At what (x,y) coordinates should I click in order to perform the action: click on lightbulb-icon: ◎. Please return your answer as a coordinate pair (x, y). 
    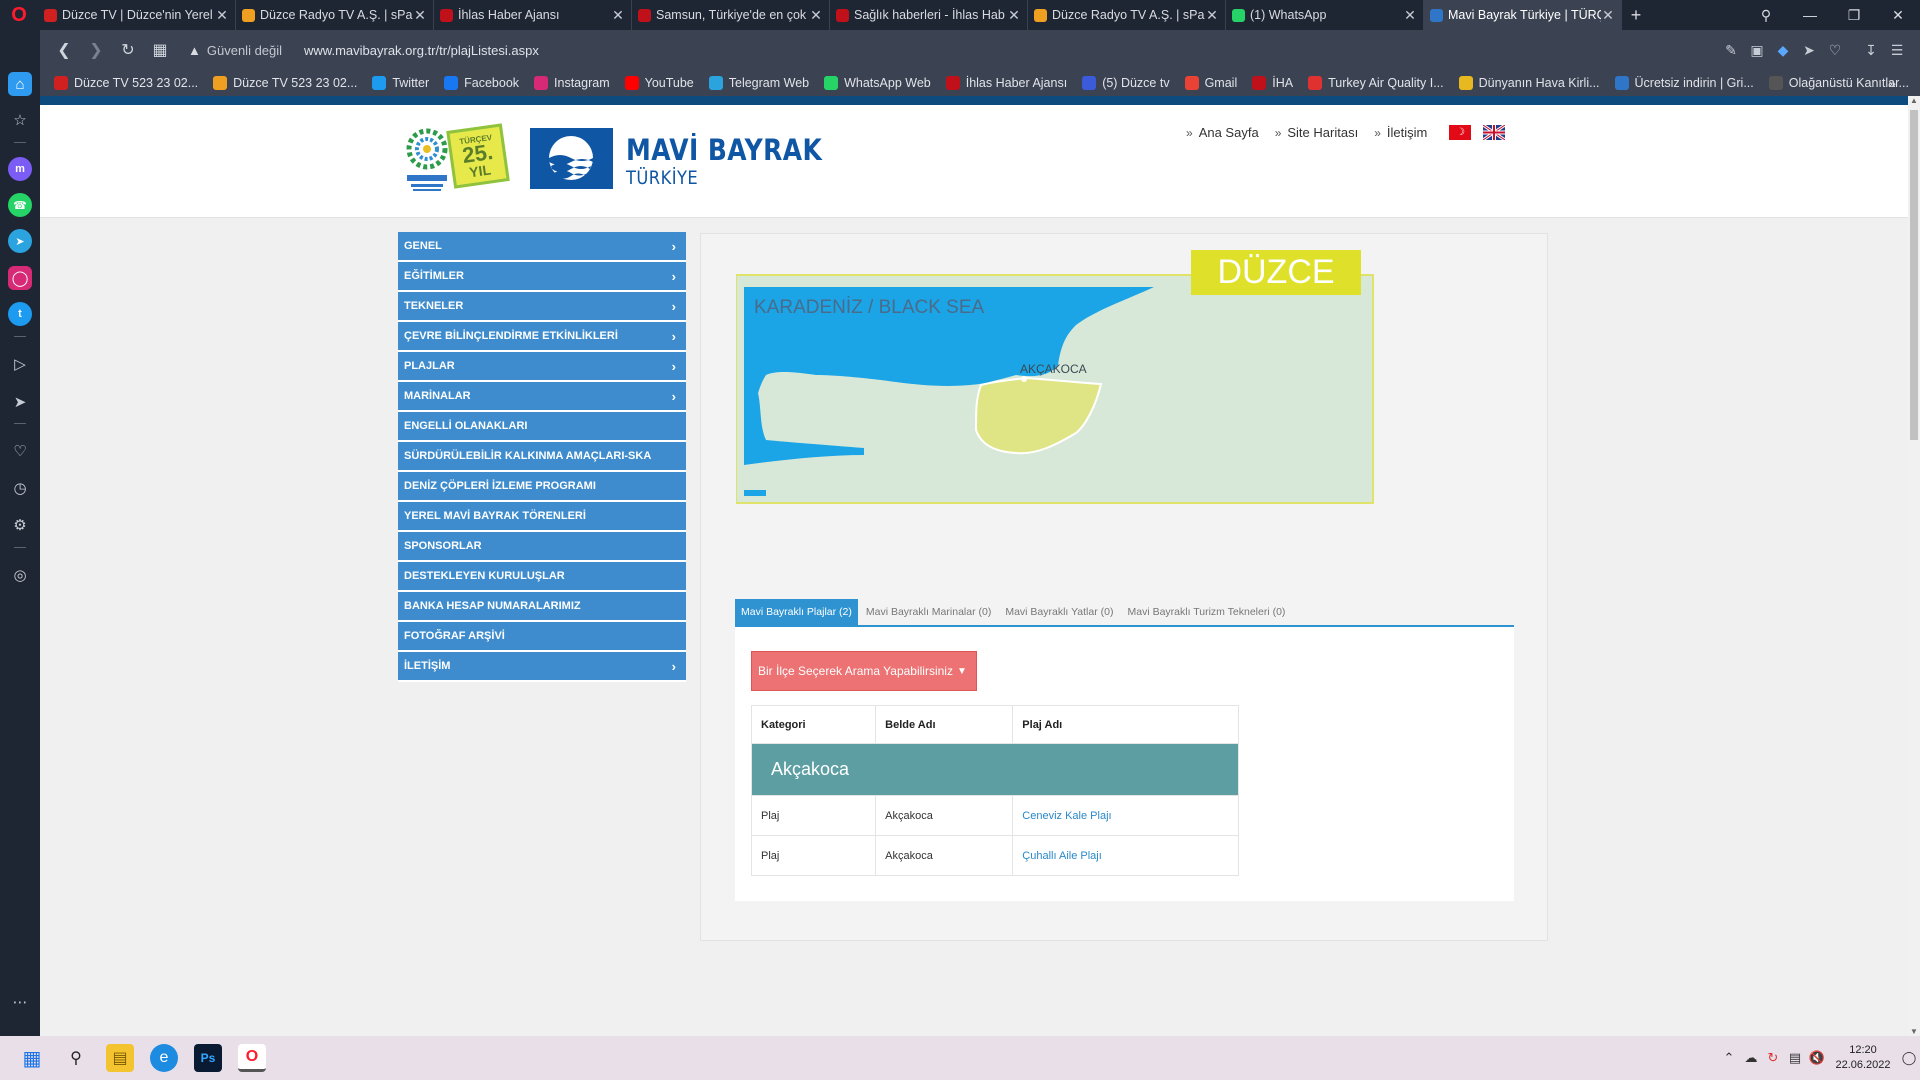
    Looking at the image, I should click on (20, 575).